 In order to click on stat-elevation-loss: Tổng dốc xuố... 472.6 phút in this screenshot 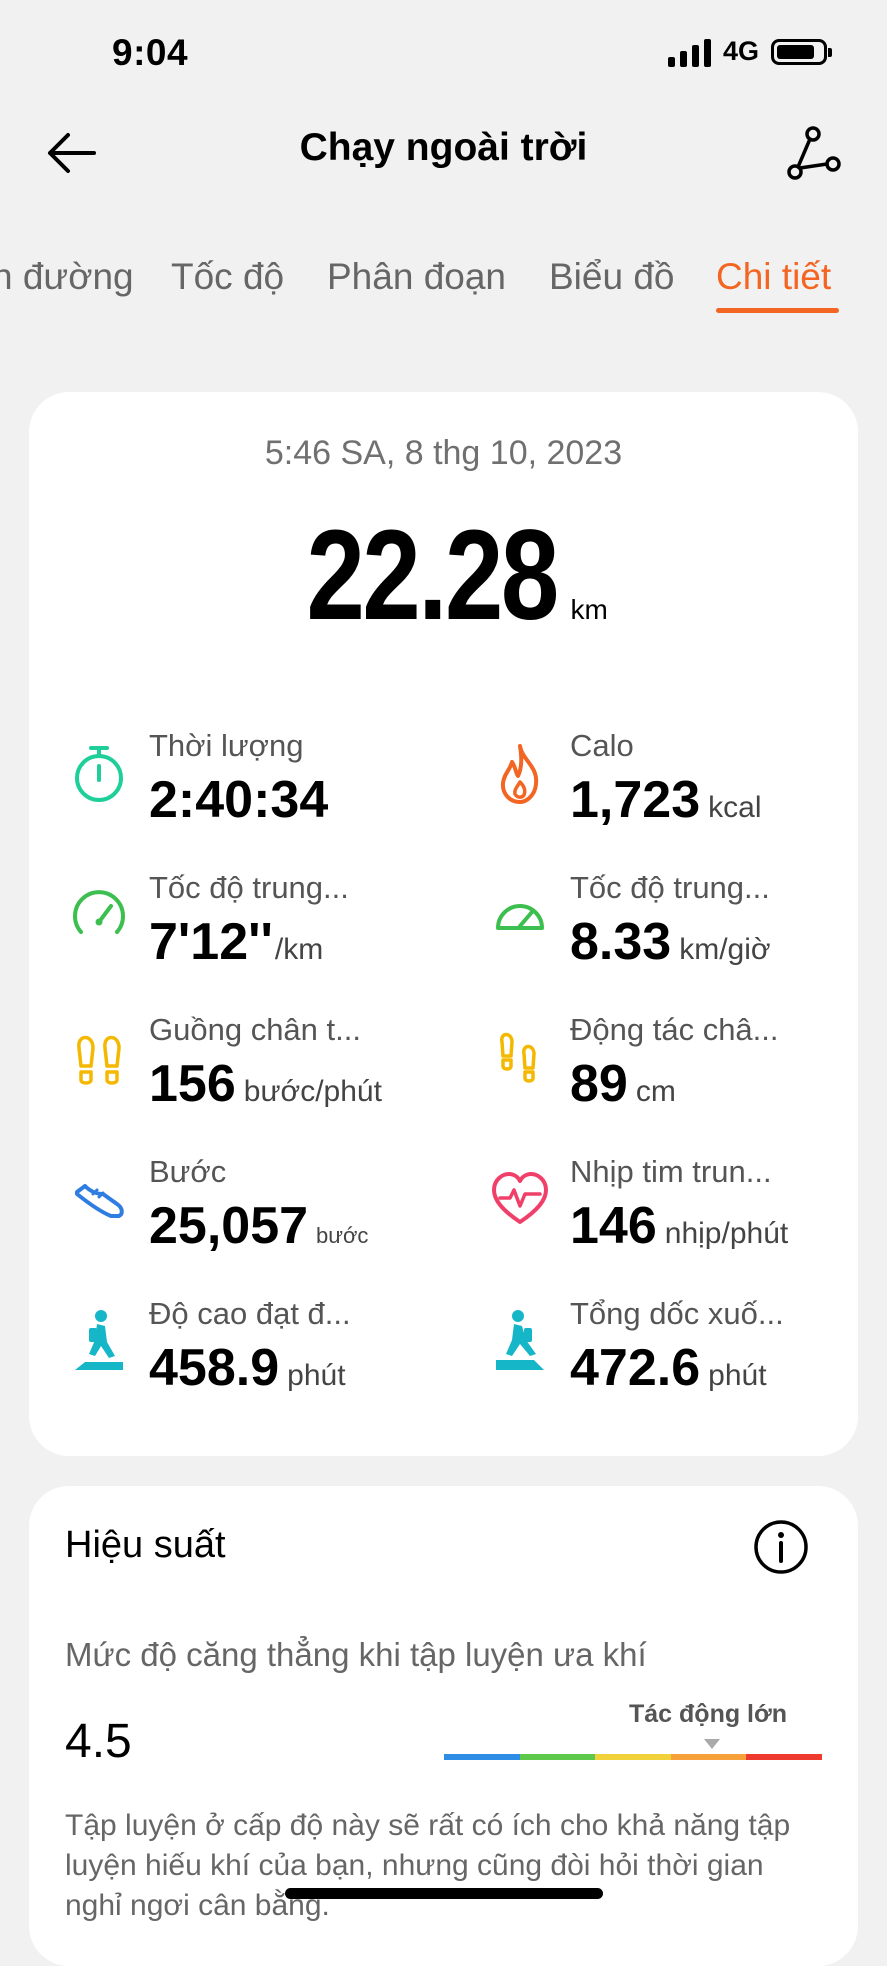, I will do `click(672, 1356)`.